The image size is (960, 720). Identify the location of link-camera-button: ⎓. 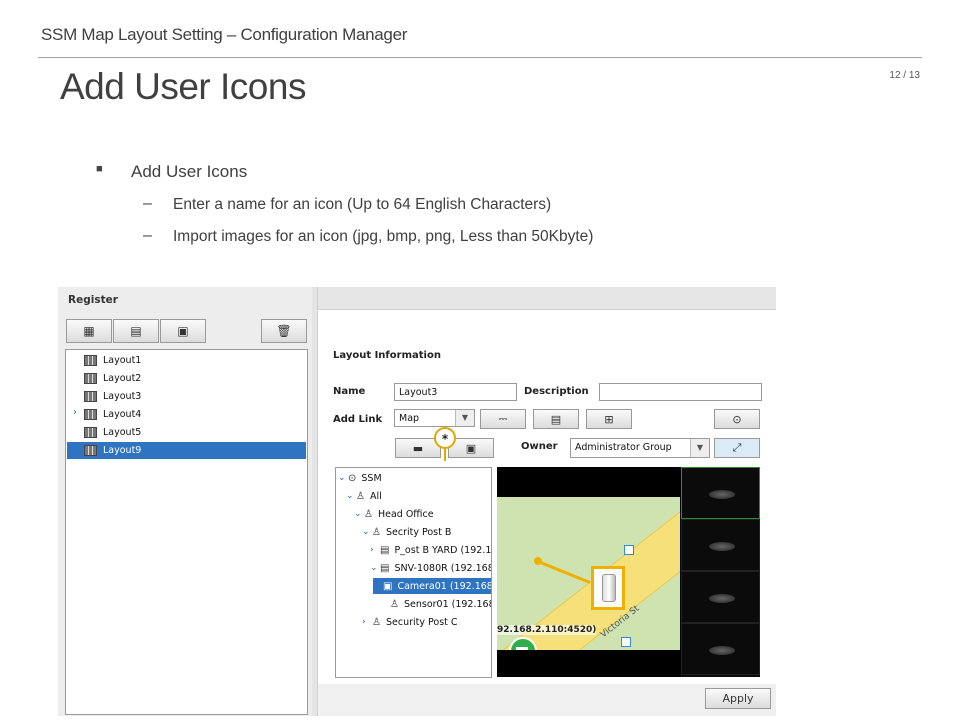
(503, 419).